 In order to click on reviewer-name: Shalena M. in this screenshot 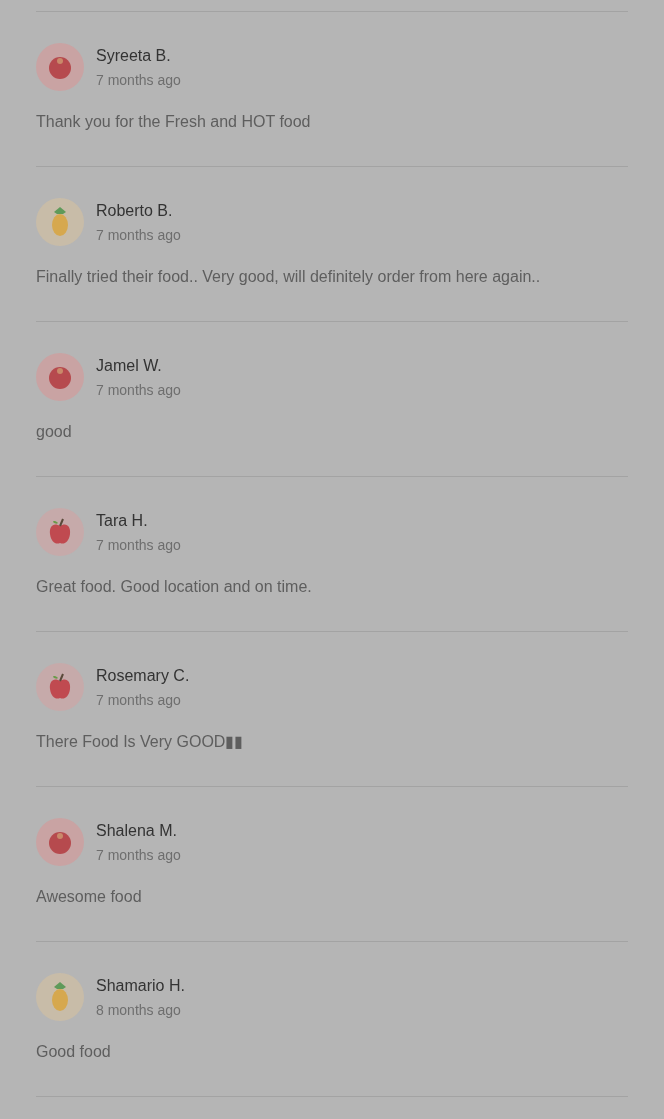, I will do `click(137, 830)`.